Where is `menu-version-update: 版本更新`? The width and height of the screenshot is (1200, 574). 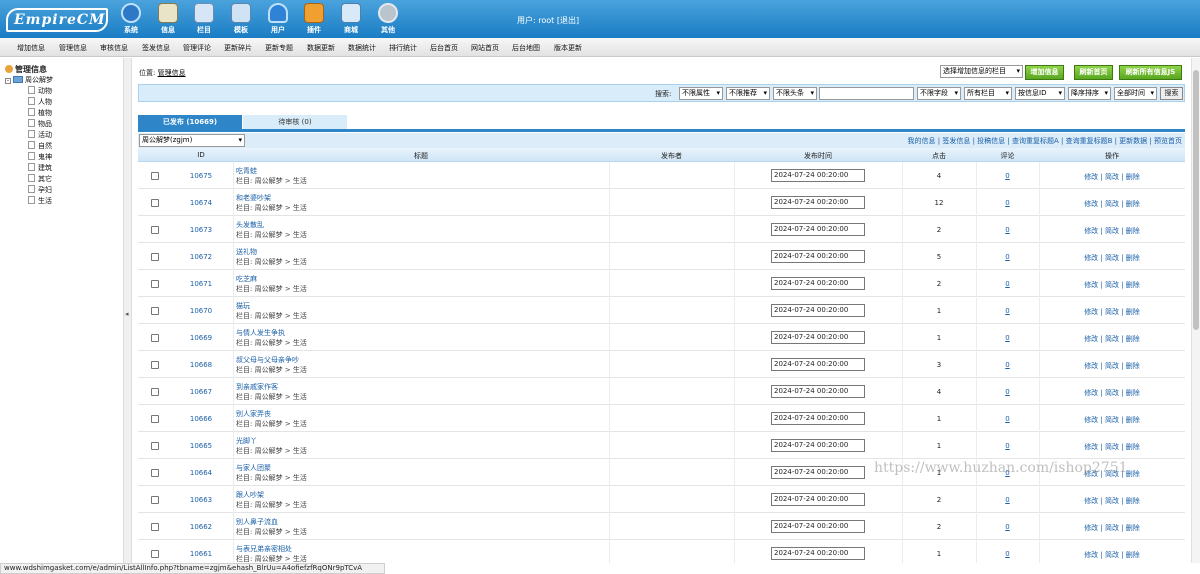
menu-version-update: 版本更新 is located at coordinates (568, 48).